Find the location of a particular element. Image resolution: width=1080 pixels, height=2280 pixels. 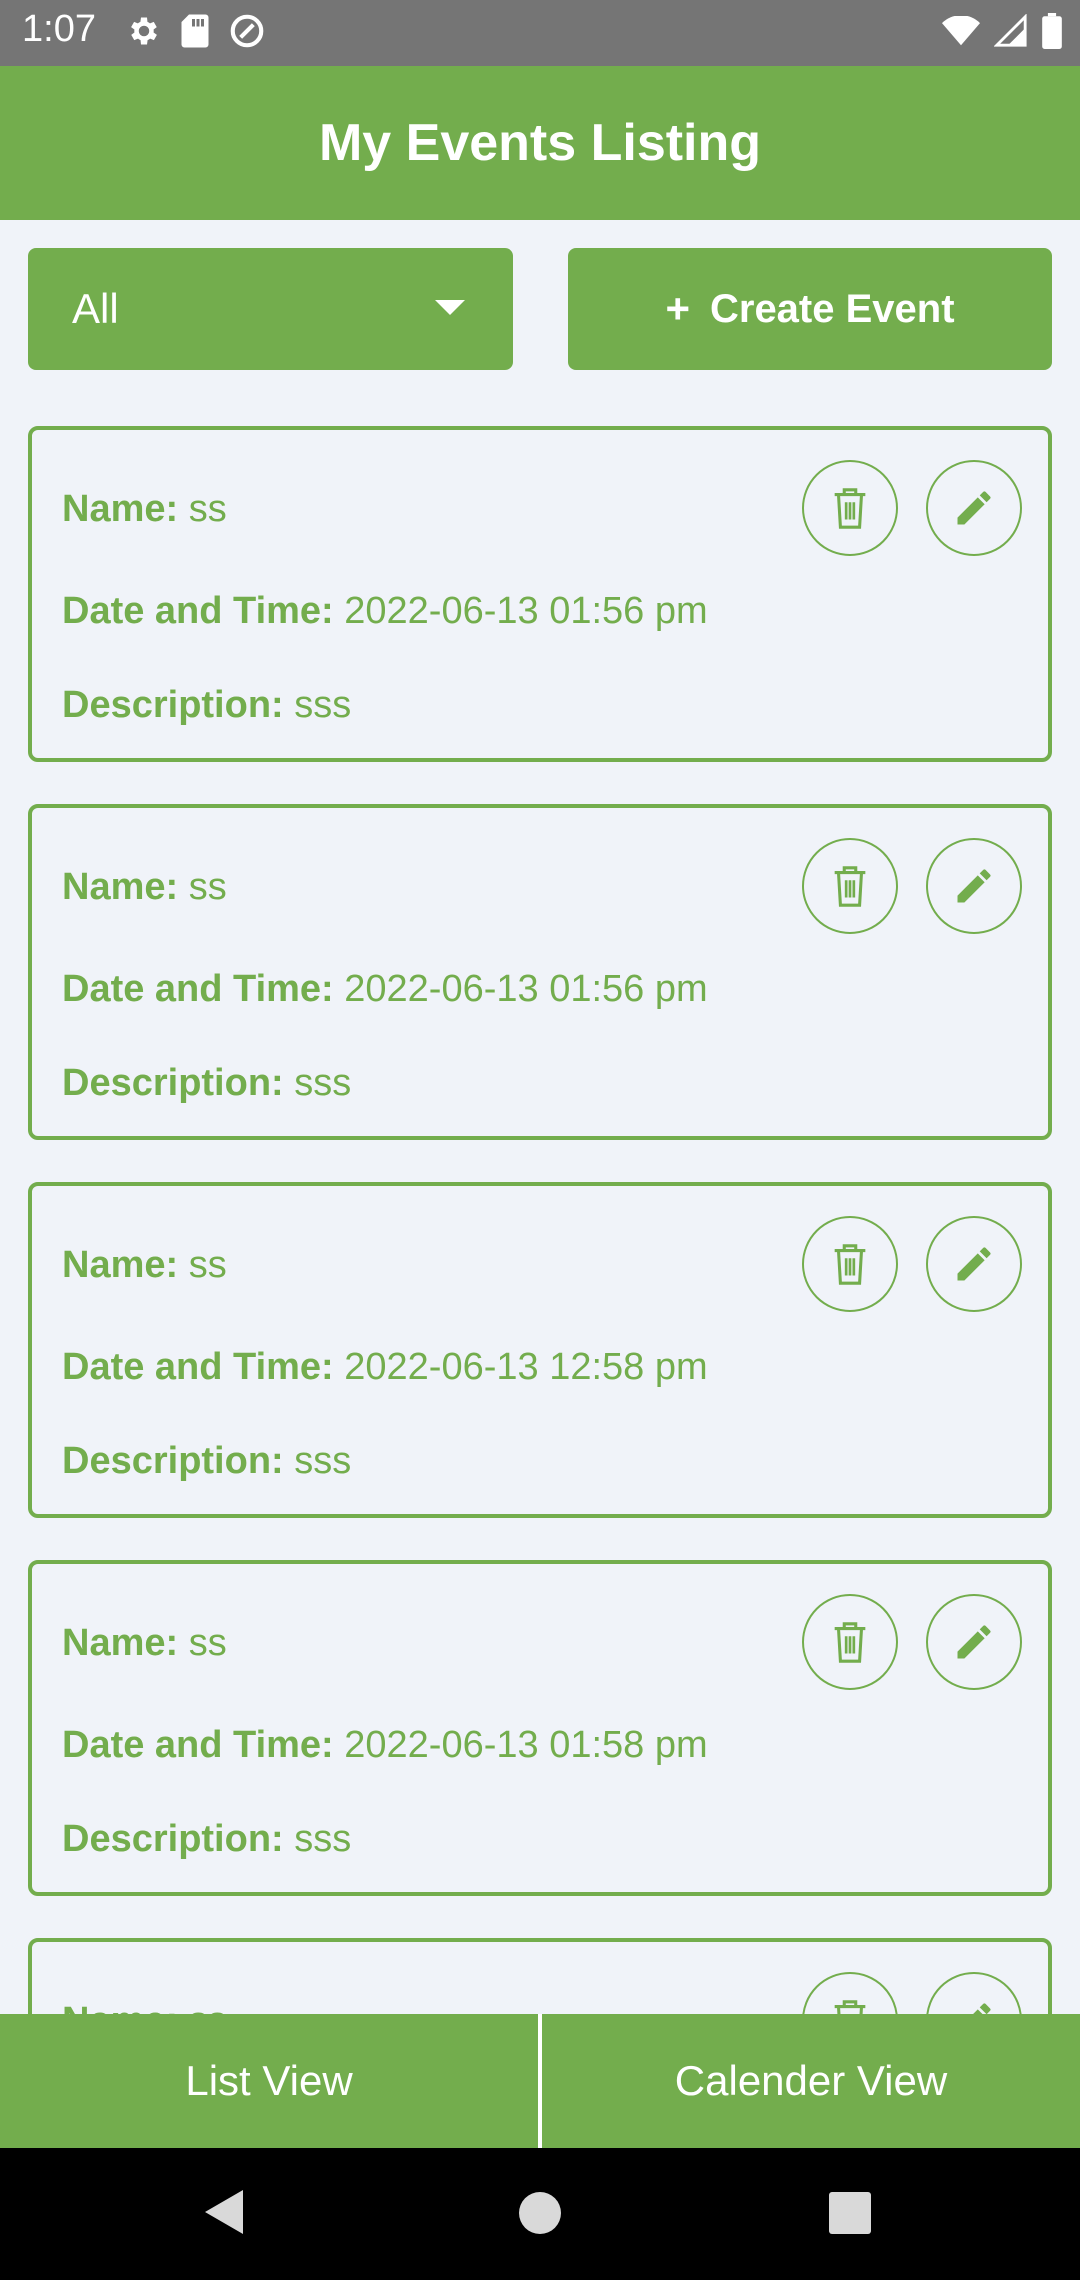

home-icon is located at coordinates (540, 2213).